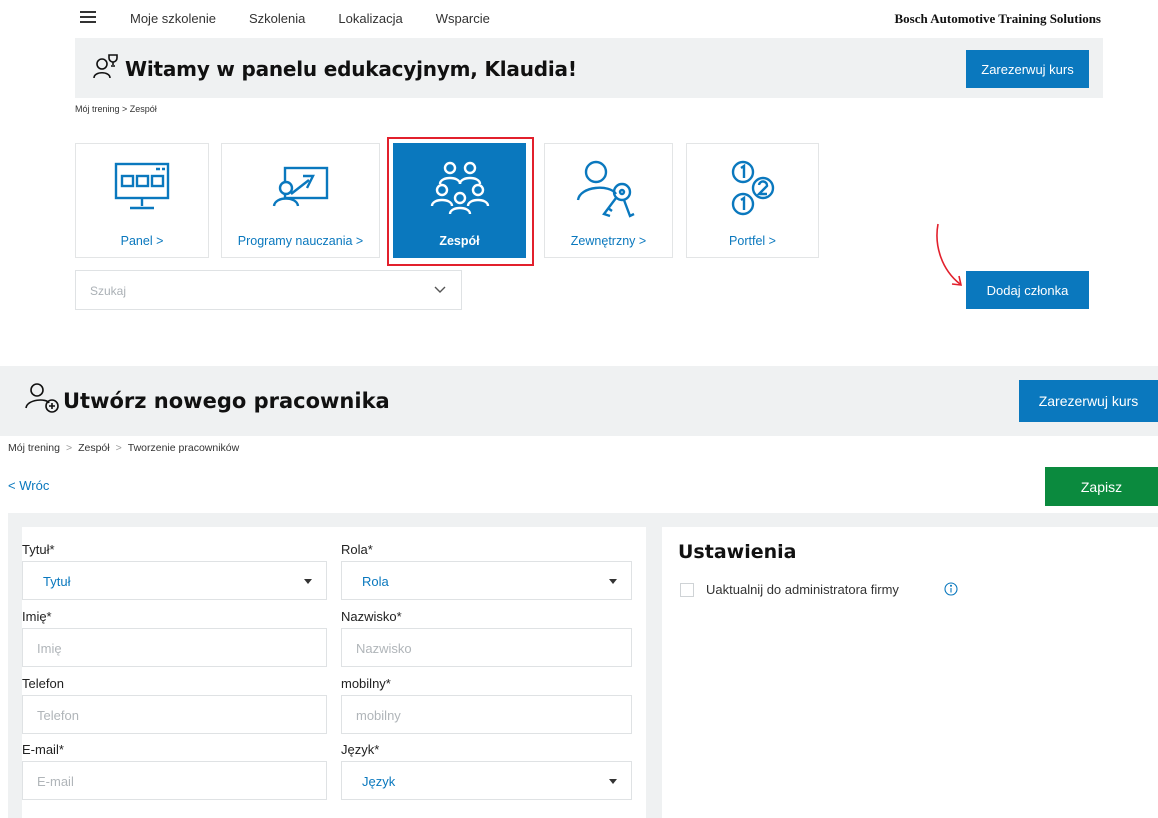 The height and width of the screenshot is (818, 1158). What do you see at coordinates (34, 485) in the screenshot?
I see `back-label: Wróc` at bounding box center [34, 485].